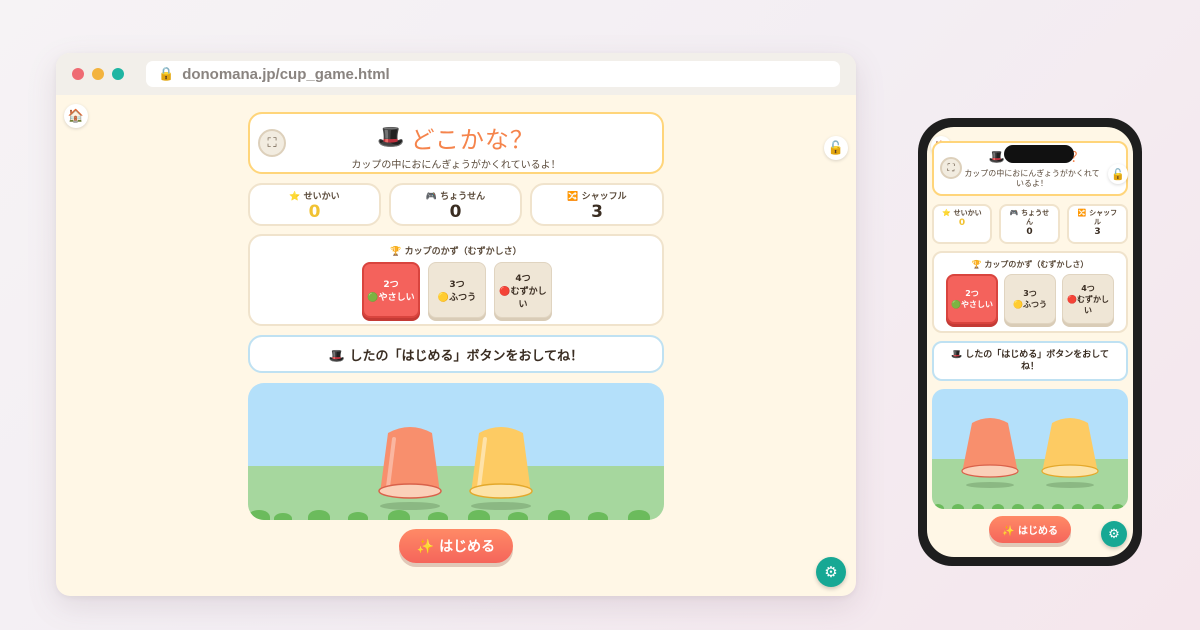 This screenshot has width=1200, height=630. Describe the element at coordinates (118, 74) in the screenshot. I see `window-maximize-dot` at that location.